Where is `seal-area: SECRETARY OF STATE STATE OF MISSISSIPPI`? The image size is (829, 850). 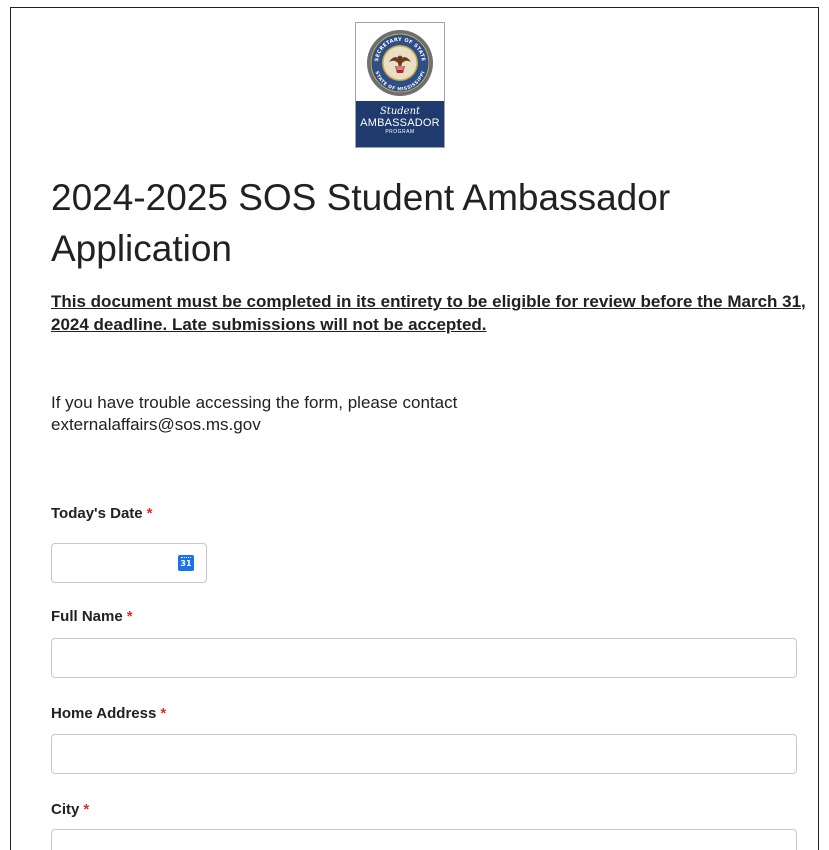 seal-area: SECRETARY OF STATE STATE OF MISSISSIPPI is located at coordinates (400, 63).